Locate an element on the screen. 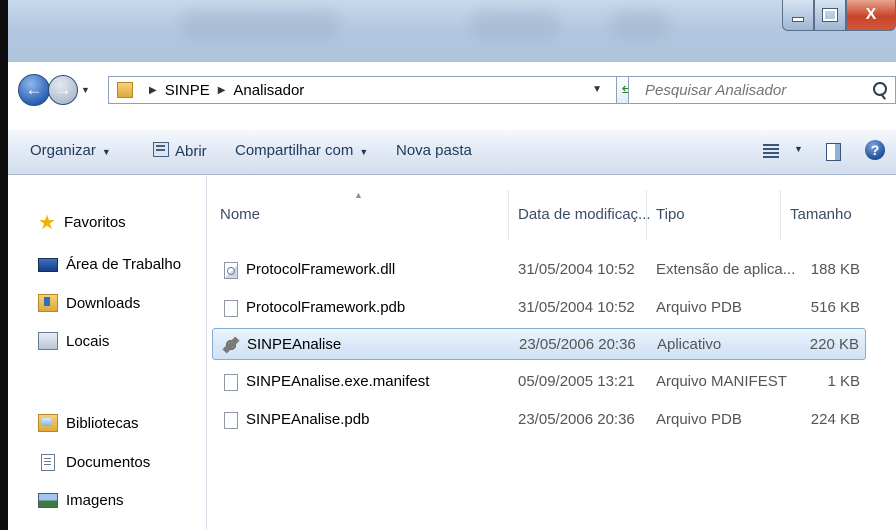  desktop-icon is located at coordinates (48, 264).